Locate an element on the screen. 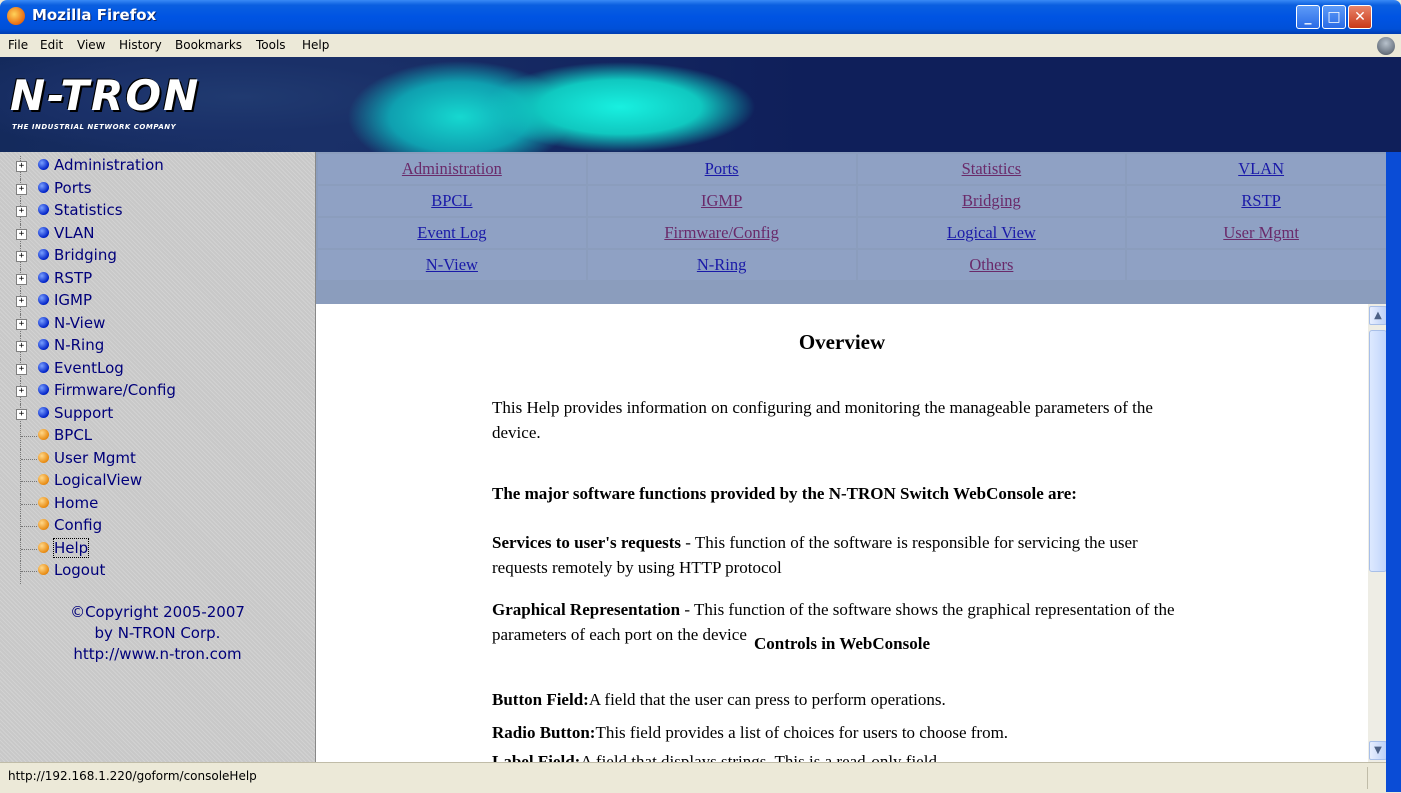 This screenshot has height=793, width=1401. menu-edit: Edit is located at coordinates (51, 45).